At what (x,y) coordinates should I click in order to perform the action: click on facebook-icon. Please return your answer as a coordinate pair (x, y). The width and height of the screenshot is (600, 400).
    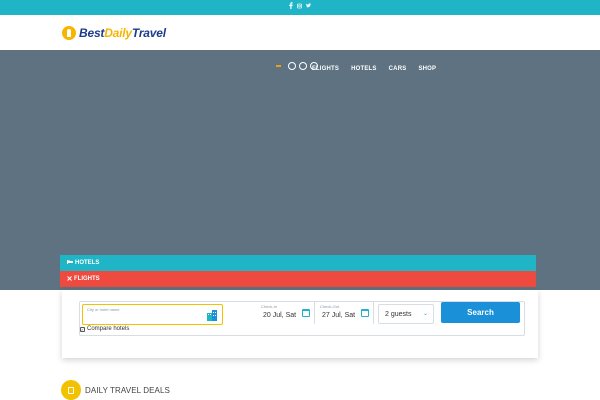
    Looking at the image, I should click on (290, 5).